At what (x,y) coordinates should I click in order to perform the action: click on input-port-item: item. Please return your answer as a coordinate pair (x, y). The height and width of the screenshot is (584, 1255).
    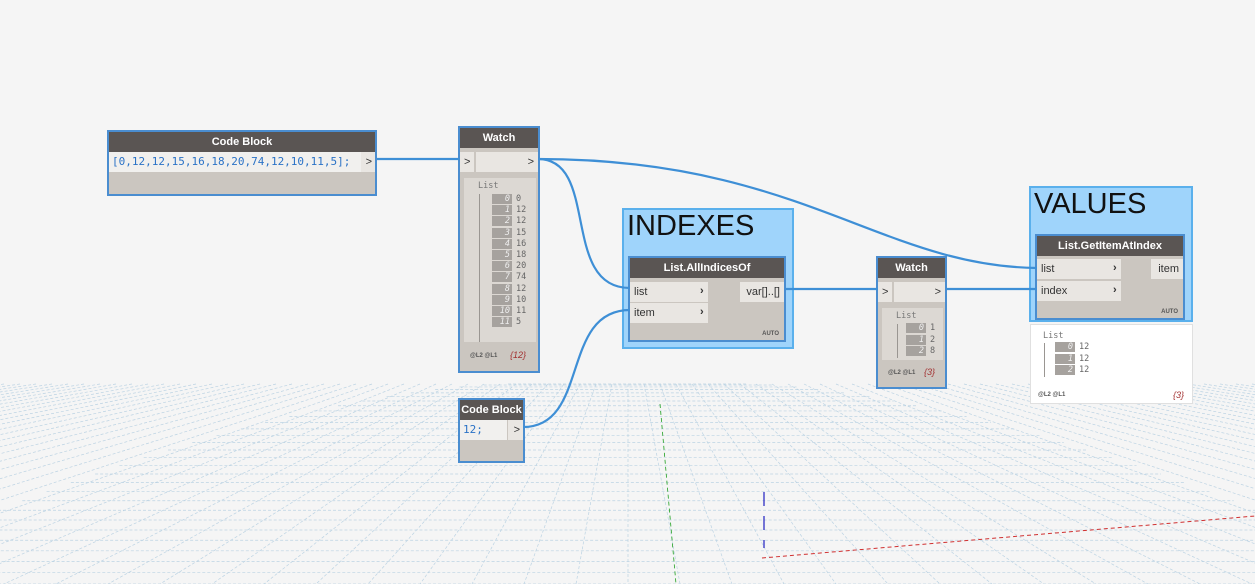
    Looking at the image, I should click on (669, 313).